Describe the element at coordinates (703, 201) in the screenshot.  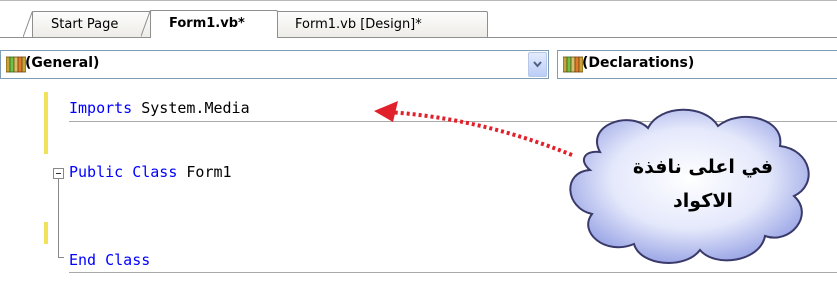
I see `annotation-line: الاكواد` at that location.